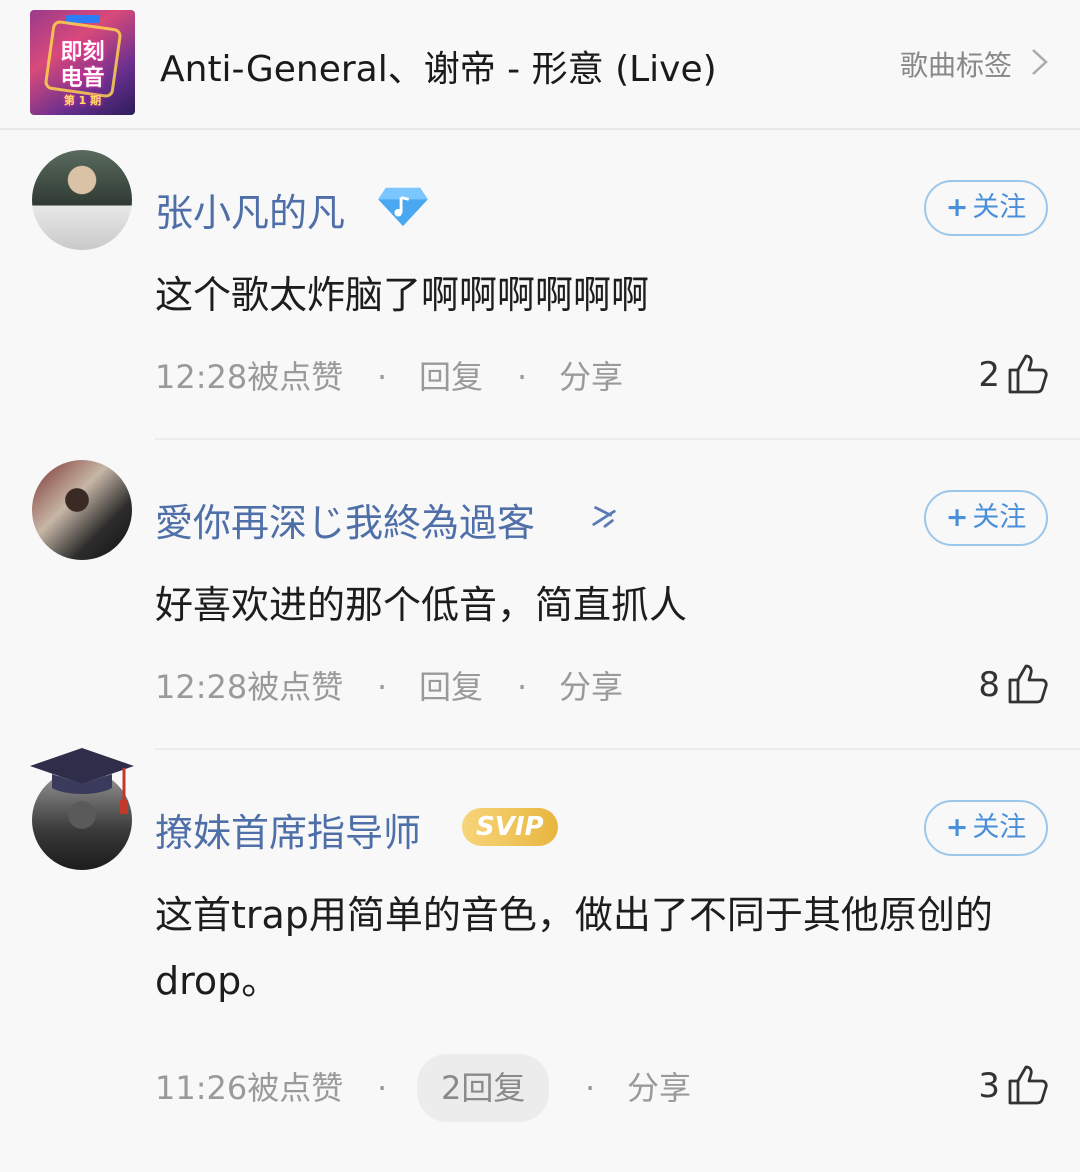 Image resolution: width=1080 pixels, height=1172 pixels. Describe the element at coordinates (975, 685) in the screenshot. I see `like-button: 8` at that location.